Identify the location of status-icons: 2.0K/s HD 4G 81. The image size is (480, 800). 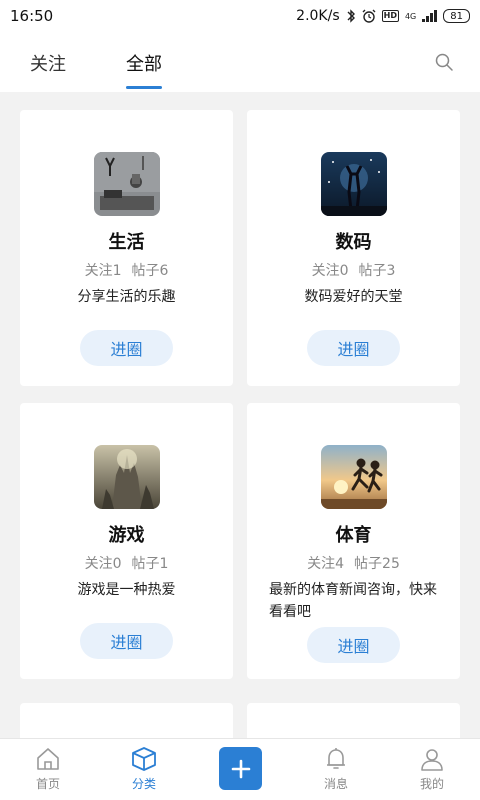
(383, 16).